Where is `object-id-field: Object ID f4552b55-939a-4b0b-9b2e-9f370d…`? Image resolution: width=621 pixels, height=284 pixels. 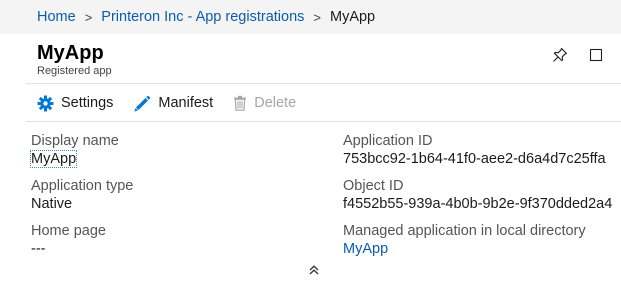 object-id-field: Object ID f4552b55-939a-4b0b-9b2e-9f370d… is located at coordinates (477, 195).